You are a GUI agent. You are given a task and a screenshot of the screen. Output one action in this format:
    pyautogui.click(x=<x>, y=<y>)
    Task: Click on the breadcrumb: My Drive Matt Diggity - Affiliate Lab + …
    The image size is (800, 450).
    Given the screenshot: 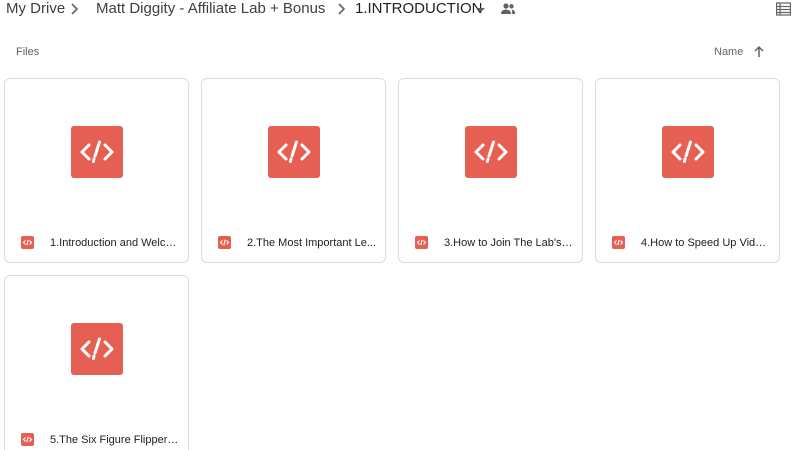 What is the action you would take?
    pyautogui.click(x=400, y=9)
    